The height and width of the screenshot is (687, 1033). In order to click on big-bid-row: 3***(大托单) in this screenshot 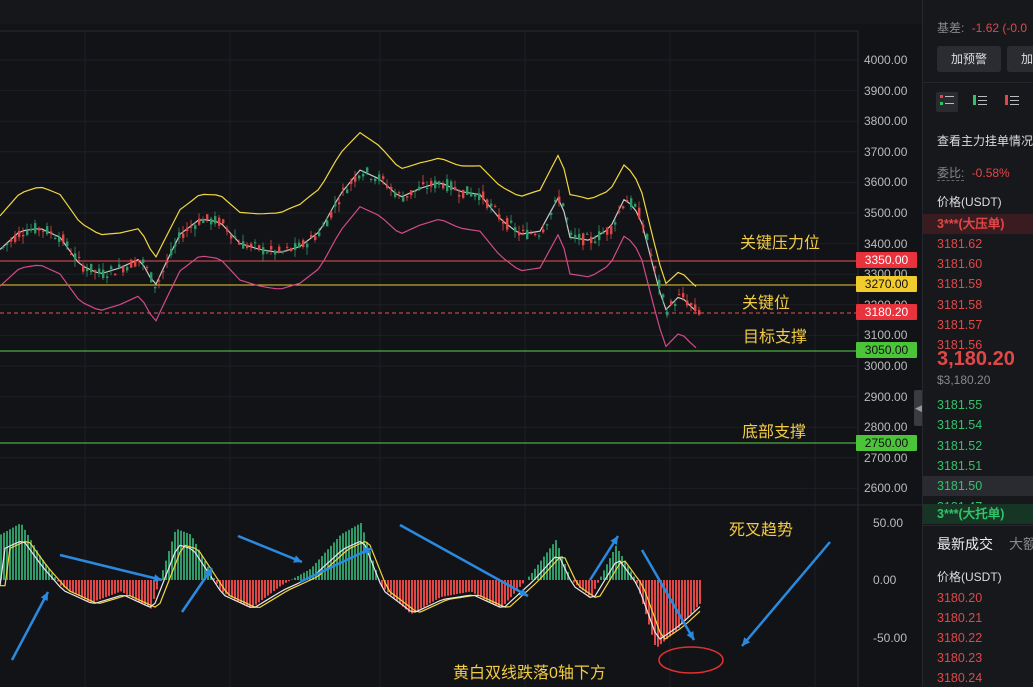, I will do `click(978, 514)`.